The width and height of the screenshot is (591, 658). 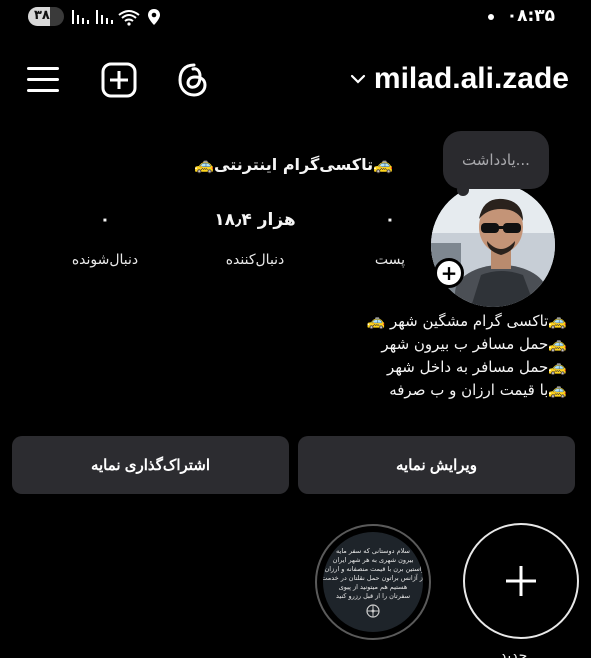 What do you see at coordinates (105, 220) in the screenshot?
I see `stat-following-value: ۰` at bounding box center [105, 220].